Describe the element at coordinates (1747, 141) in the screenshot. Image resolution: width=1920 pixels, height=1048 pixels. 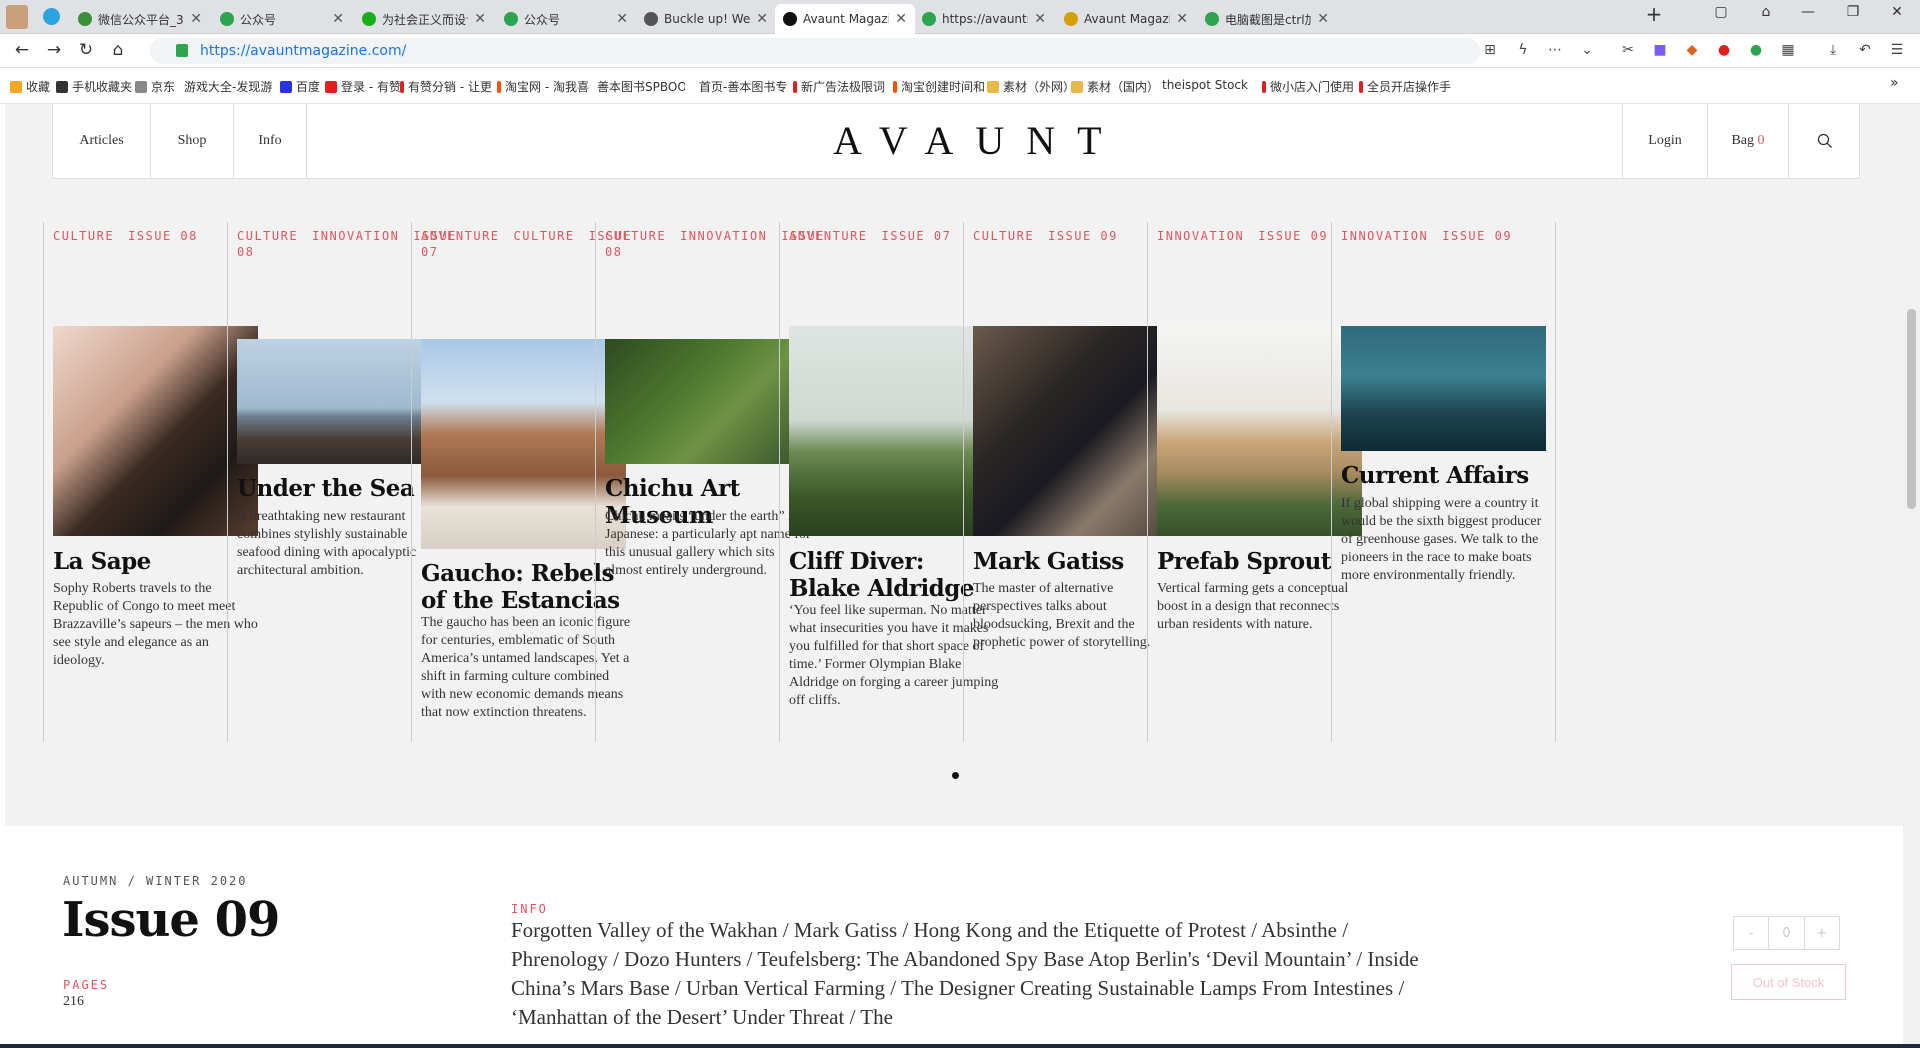
I see `nav-bag: Bag 0` at that location.